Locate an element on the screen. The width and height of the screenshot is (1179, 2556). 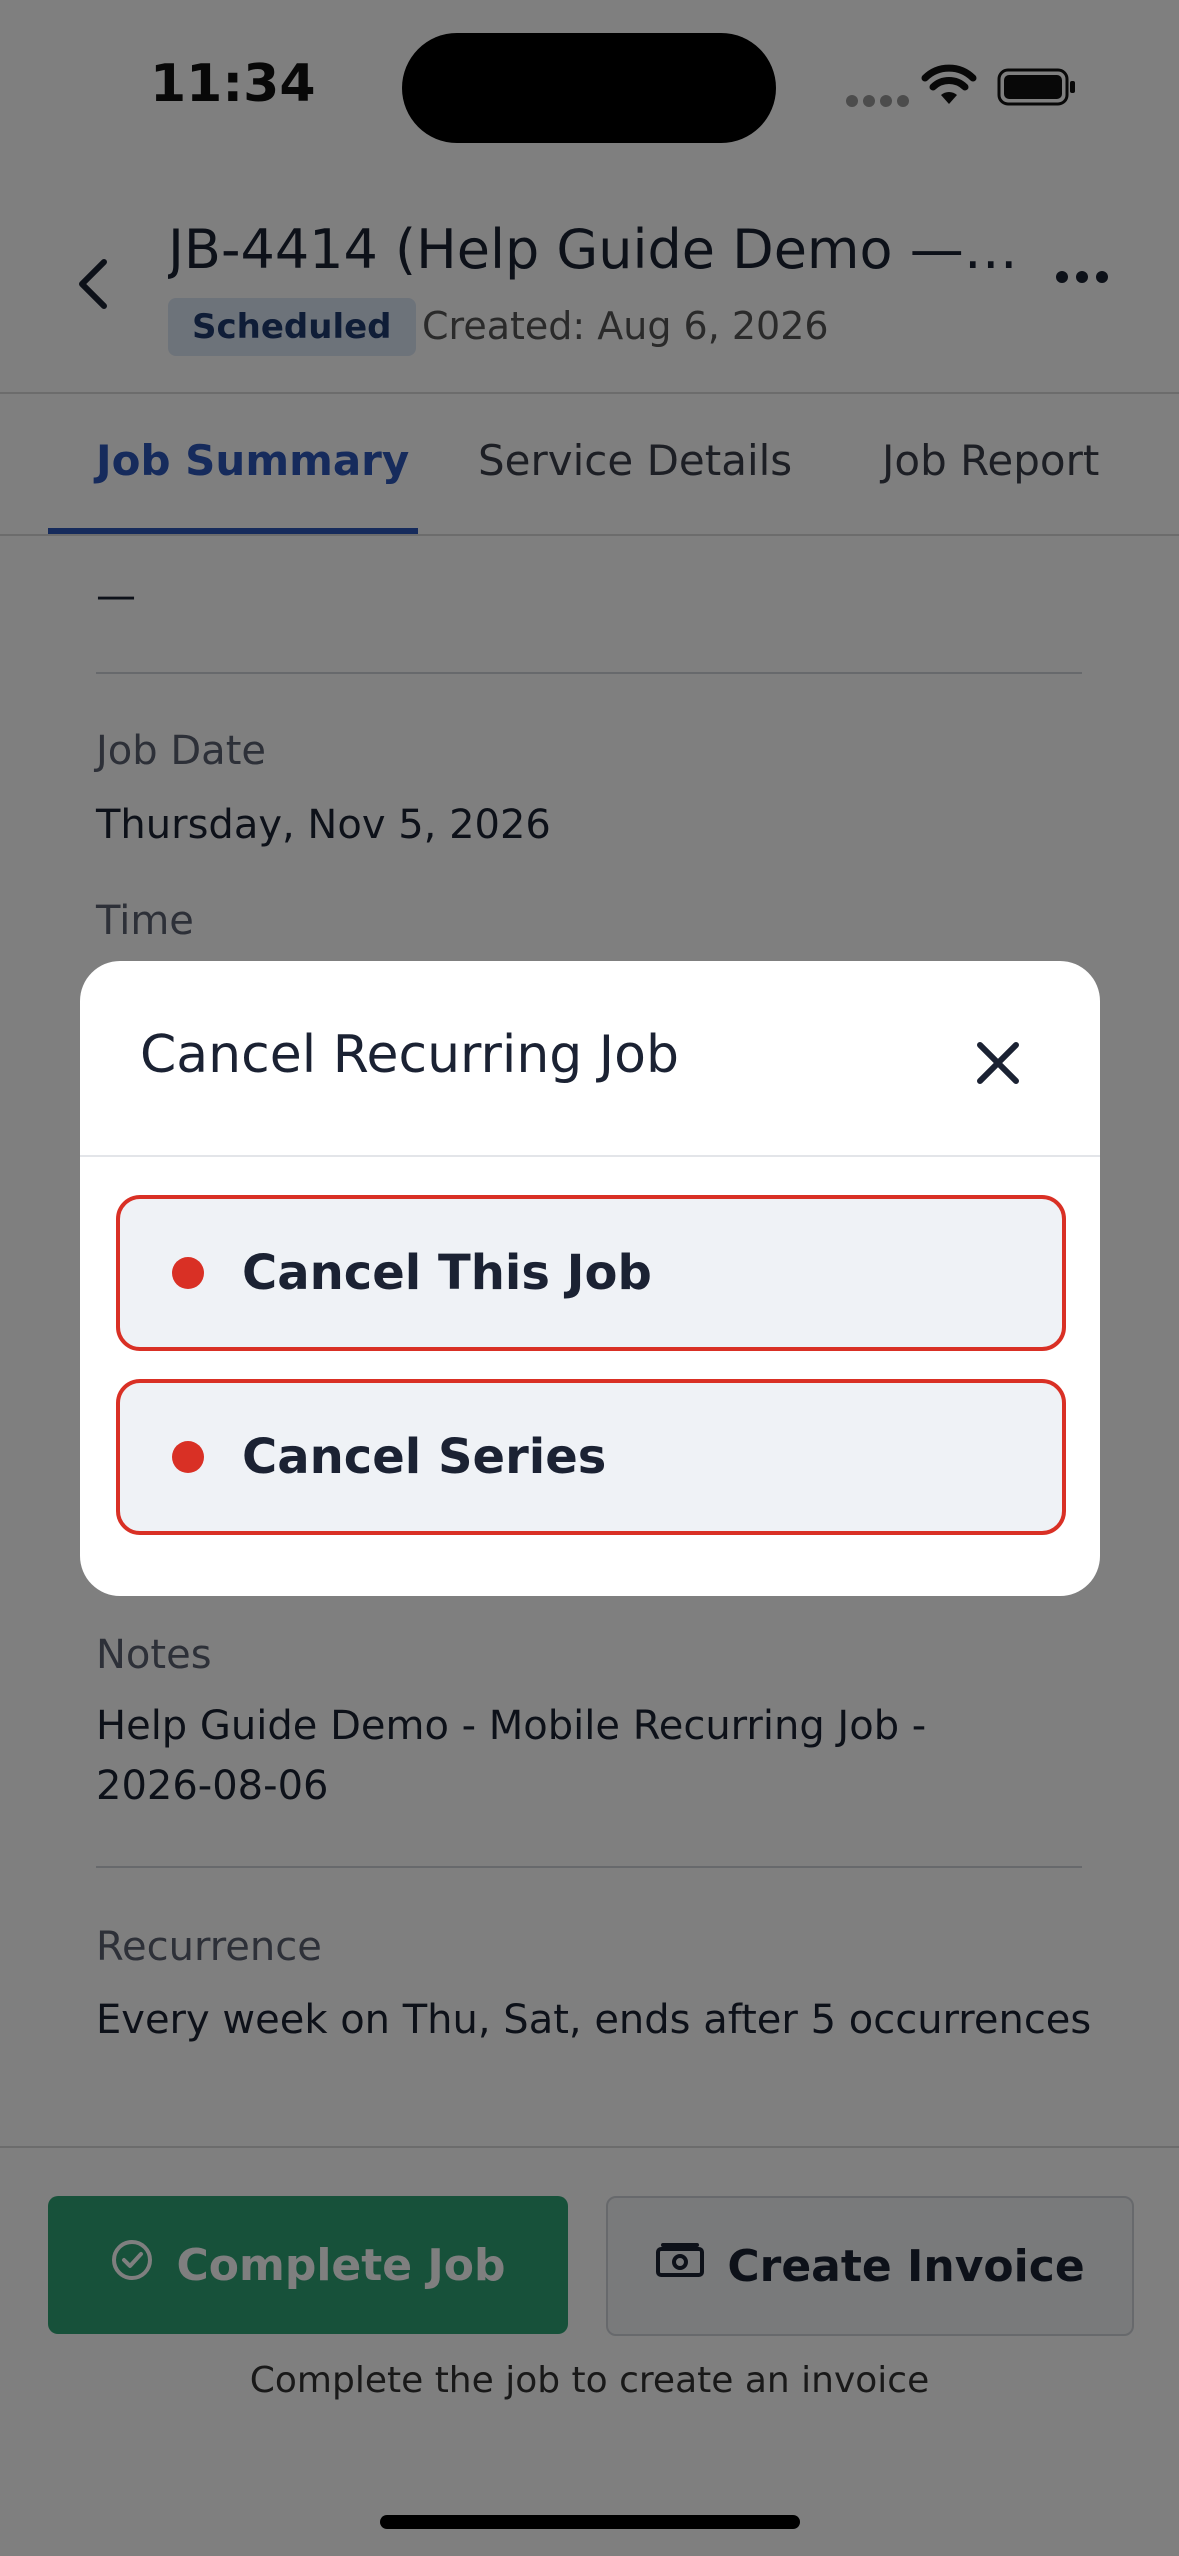
home-indicator is located at coordinates (590, 2522).